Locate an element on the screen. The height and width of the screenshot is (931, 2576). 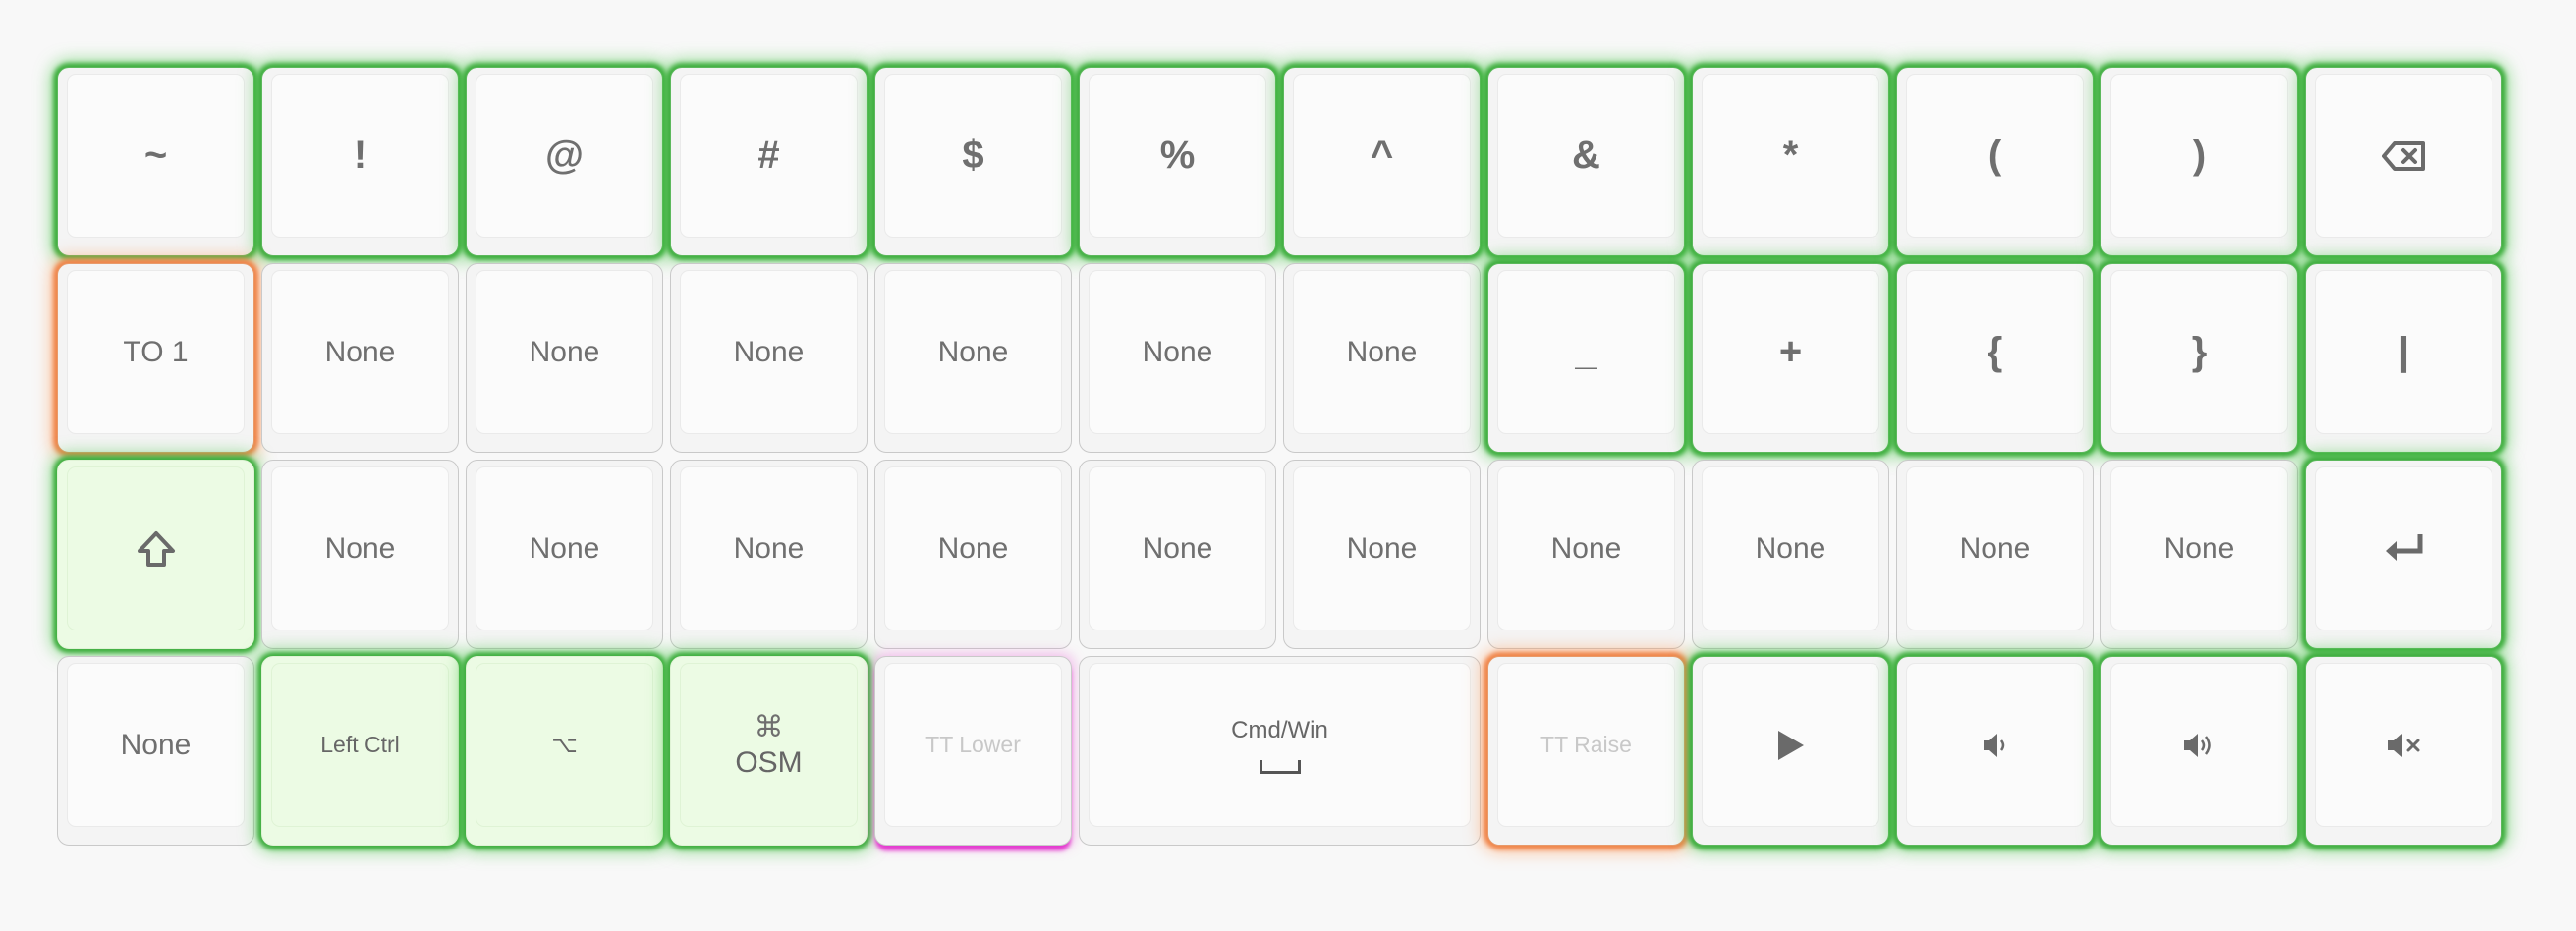
key-r1c11: | is located at coordinates (2403, 358).